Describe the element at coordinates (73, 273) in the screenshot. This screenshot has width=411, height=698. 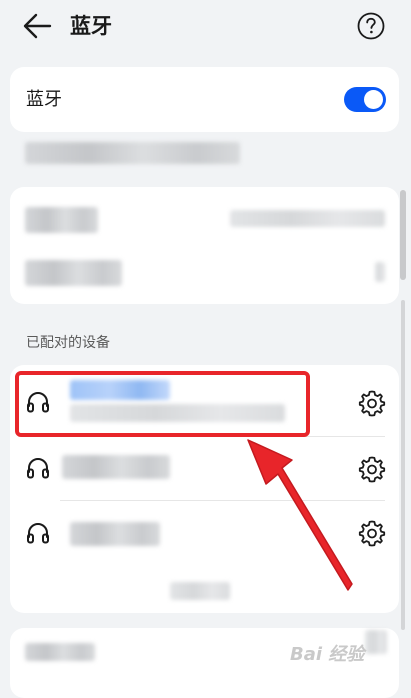
I see `info-row-2-label-redacted` at that location.